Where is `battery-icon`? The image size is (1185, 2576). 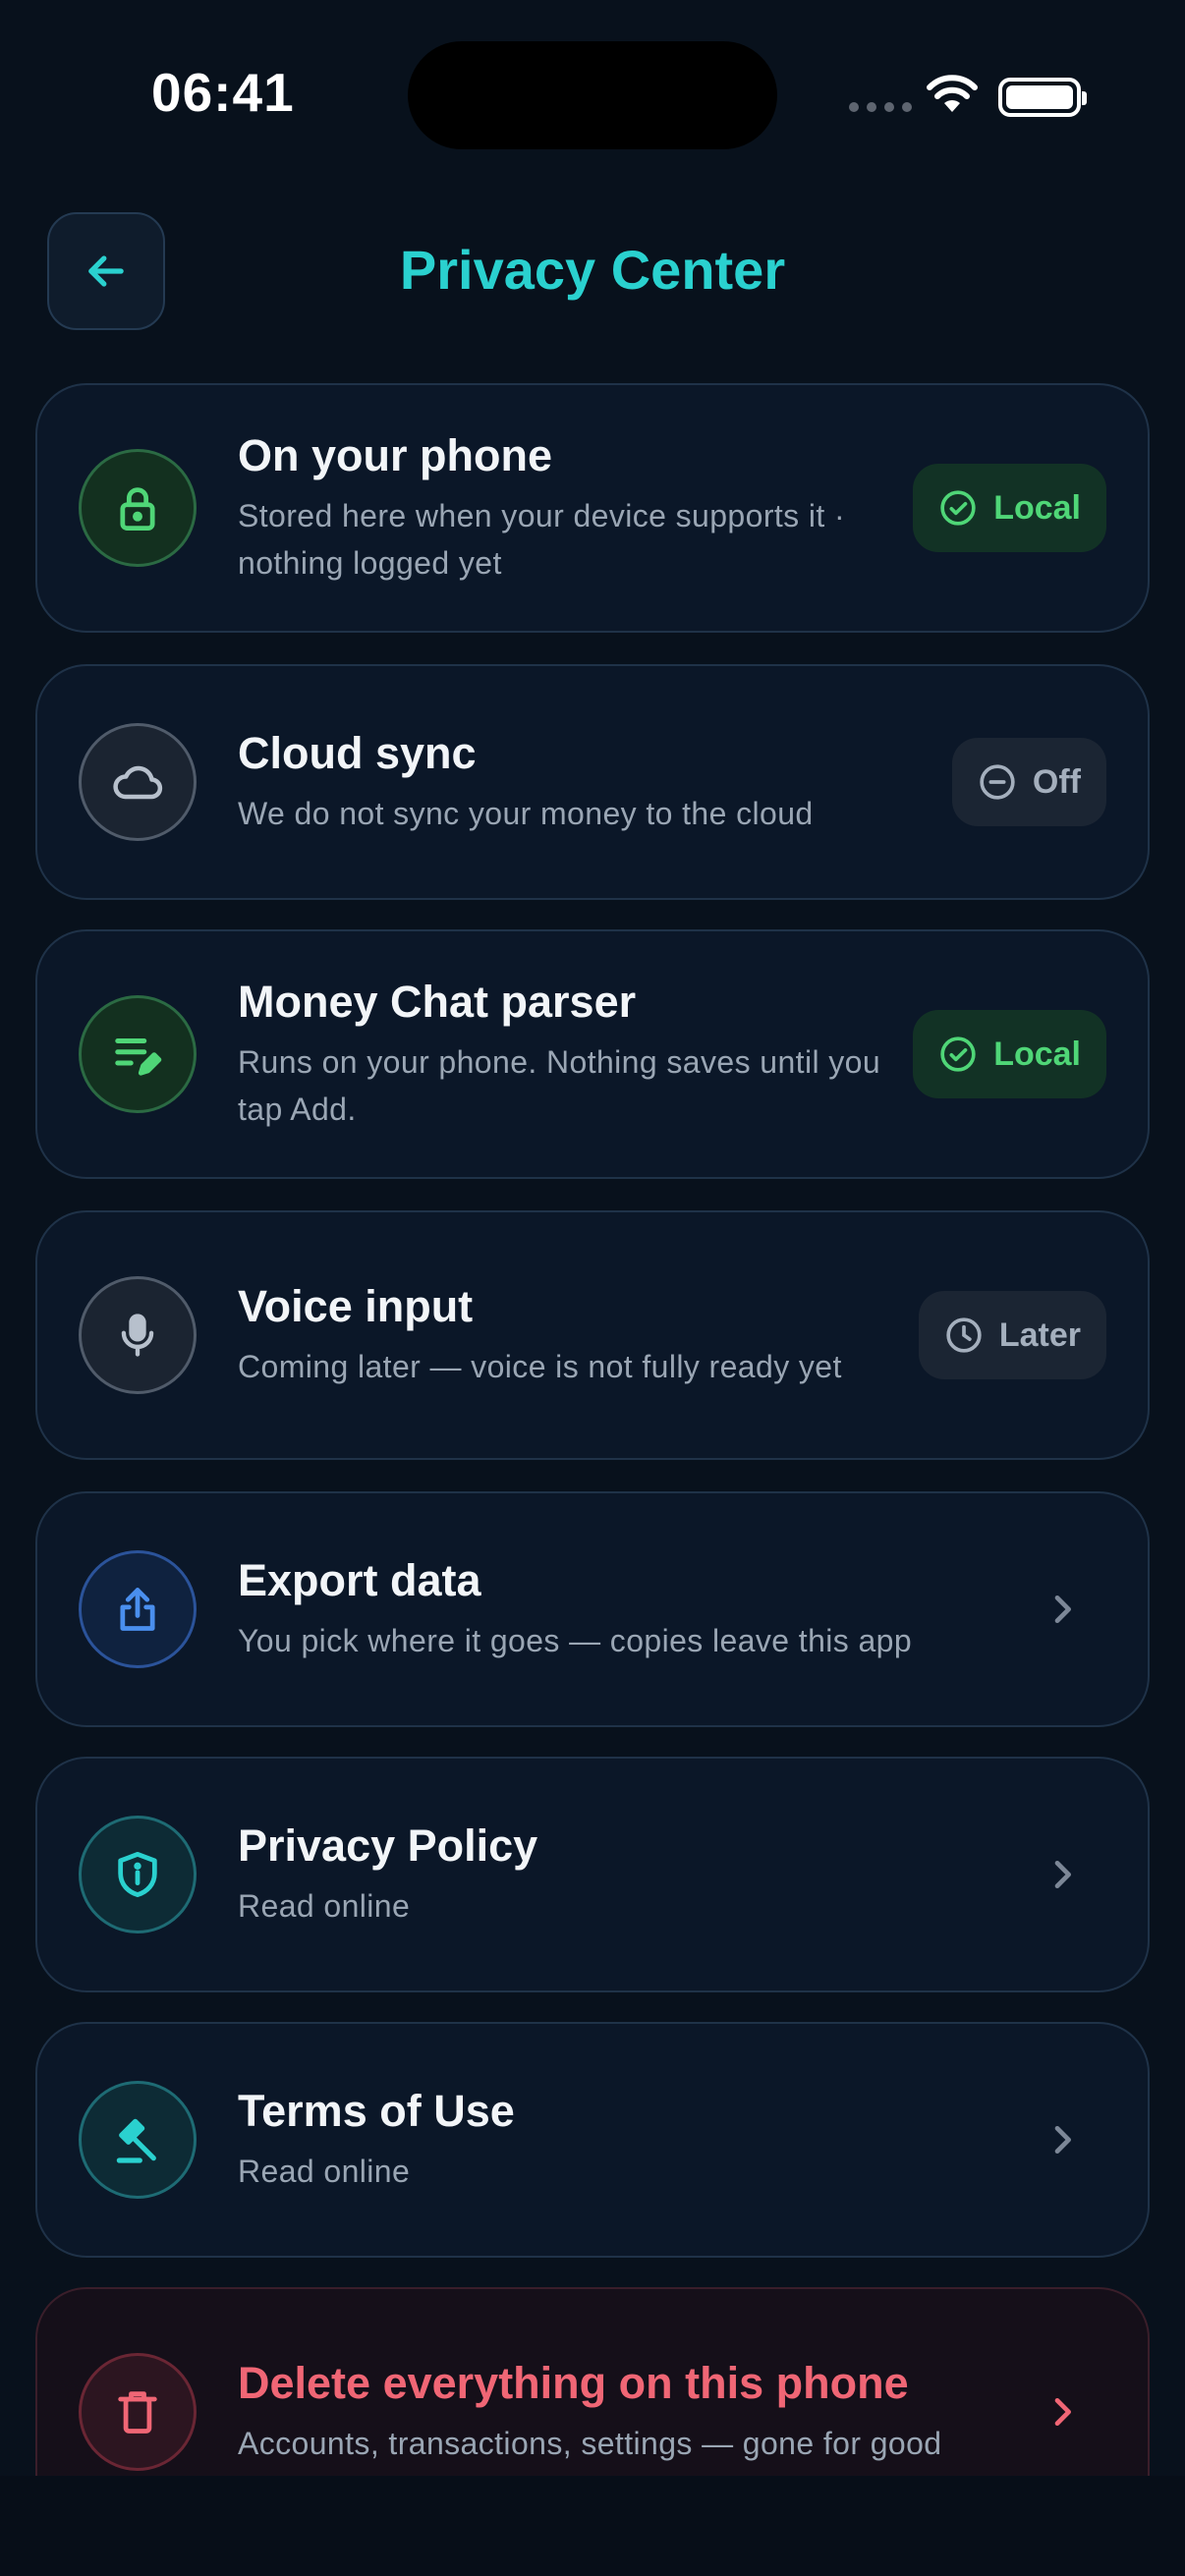 battery-icon is located at coordinates (1042, 97).